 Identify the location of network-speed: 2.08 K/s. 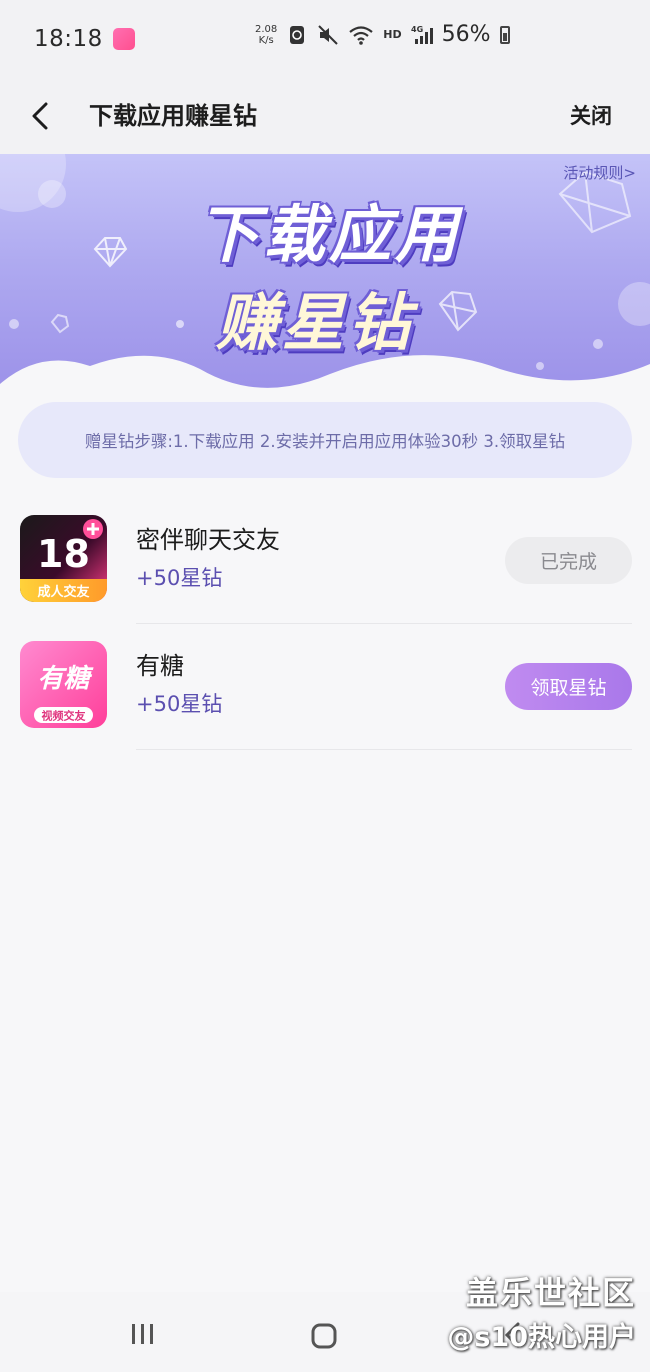
(266, 35).